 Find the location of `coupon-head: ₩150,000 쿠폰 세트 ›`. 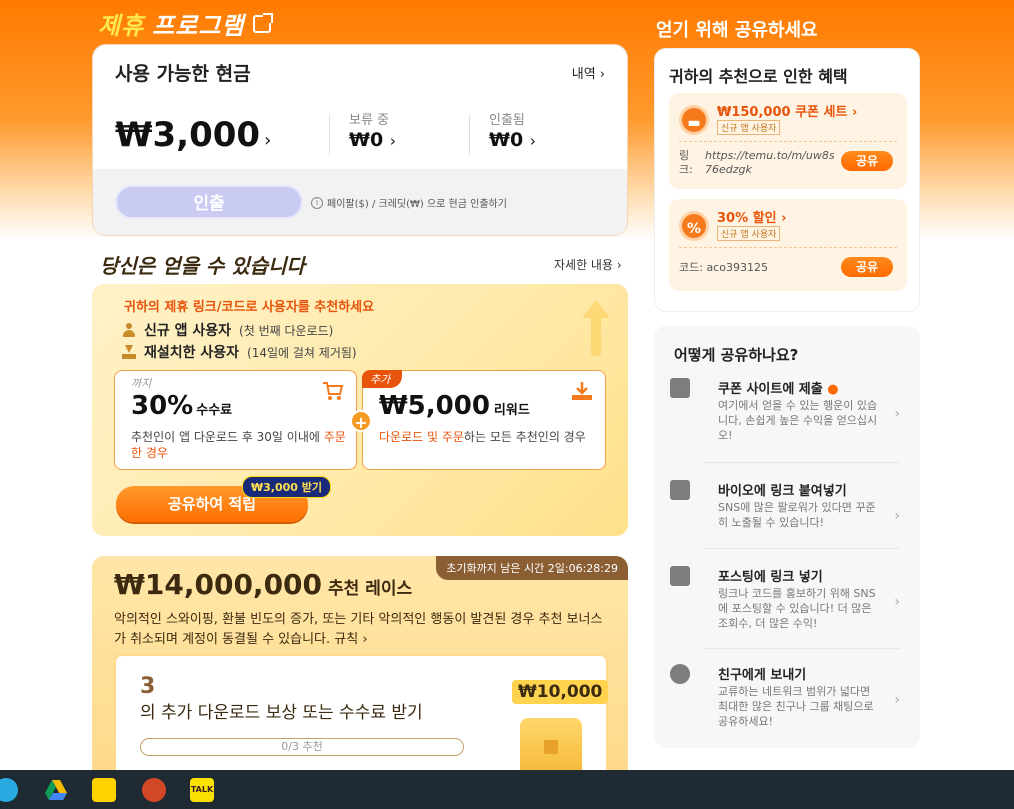

coupon-head: ₩150,000 쿠폰 세트 › is located at coordinates (787, 110).